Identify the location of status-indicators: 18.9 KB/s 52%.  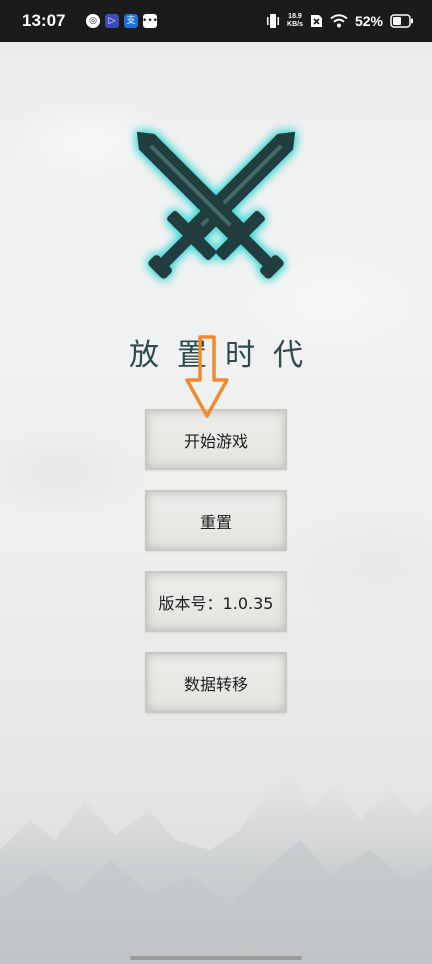
(340, 21).